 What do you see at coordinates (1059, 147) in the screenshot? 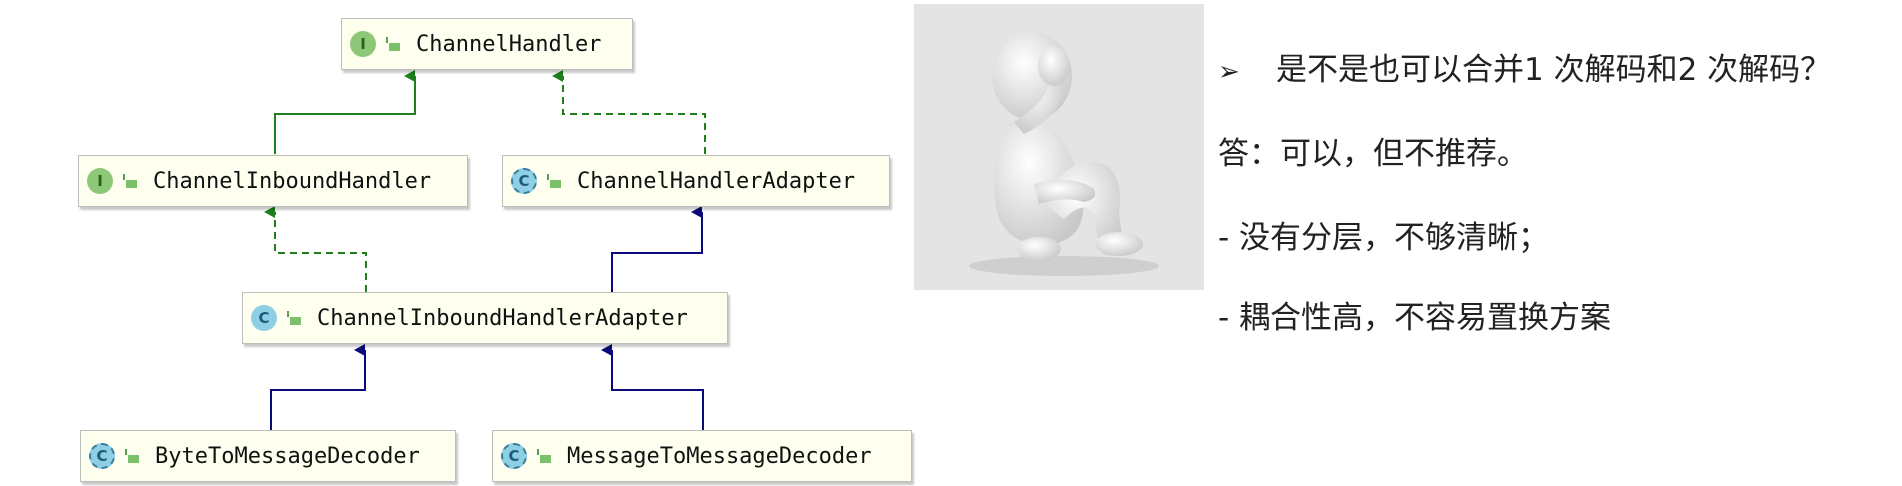
I see `facepalm-figure-icon` at bounding box center [1059, 147].